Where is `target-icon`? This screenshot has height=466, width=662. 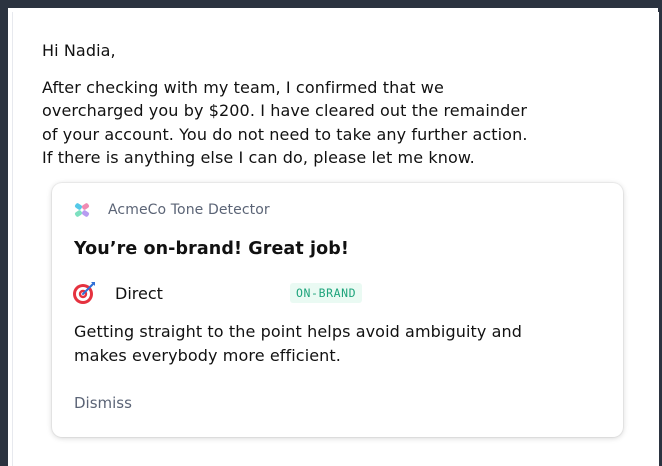
target-icon is located at coordinates (84, 293).